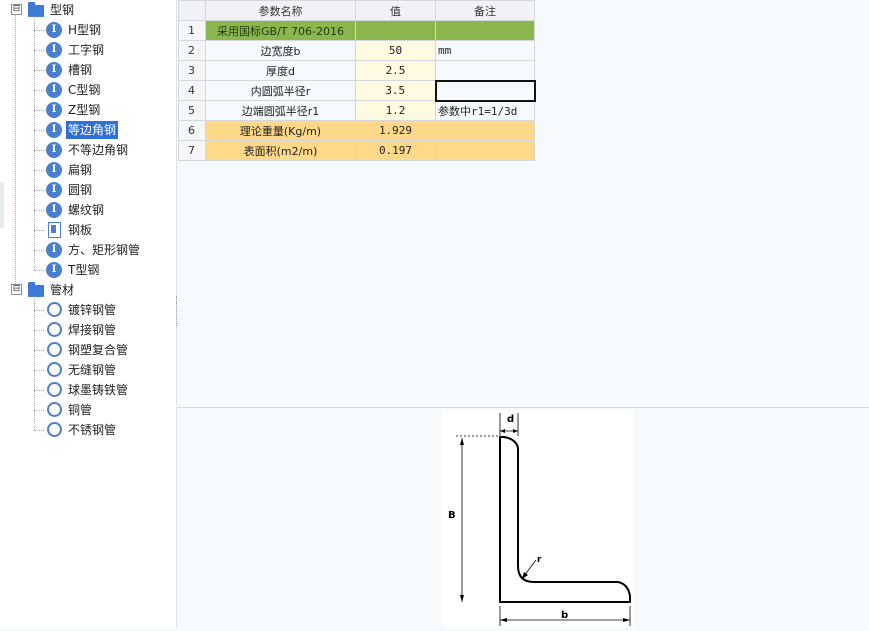  What do you see at coordinates (280, 30) in the screenshot?
I see `param-name-cell: 采用国标GB/T 706-2016` at bounding box center [280, 30].